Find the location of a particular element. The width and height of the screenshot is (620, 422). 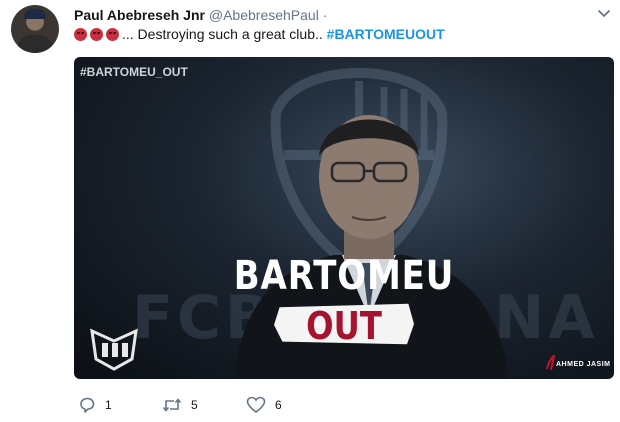

heart-icon is located at coordinates (256, 404).